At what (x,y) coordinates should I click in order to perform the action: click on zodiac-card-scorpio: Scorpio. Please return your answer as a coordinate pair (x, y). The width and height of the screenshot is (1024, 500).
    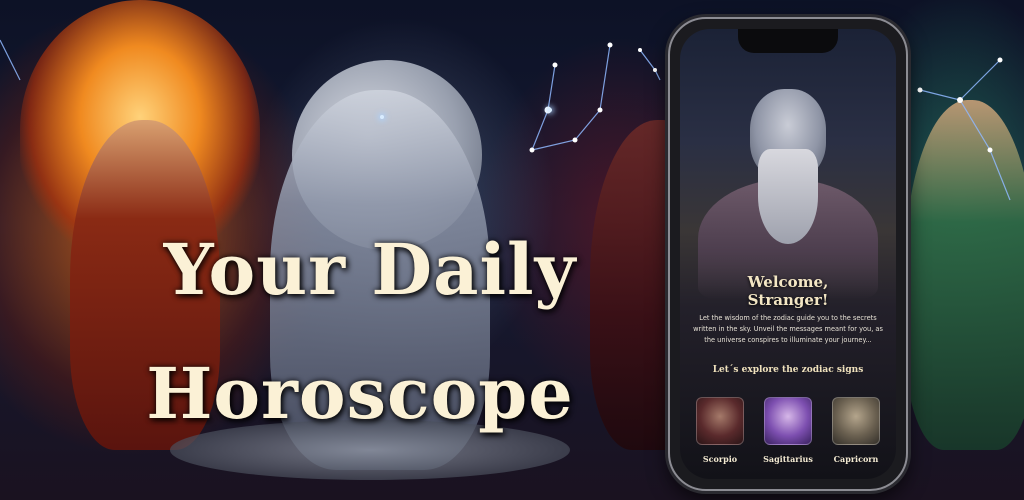
    Looking at the image, I should click on (720, 430).